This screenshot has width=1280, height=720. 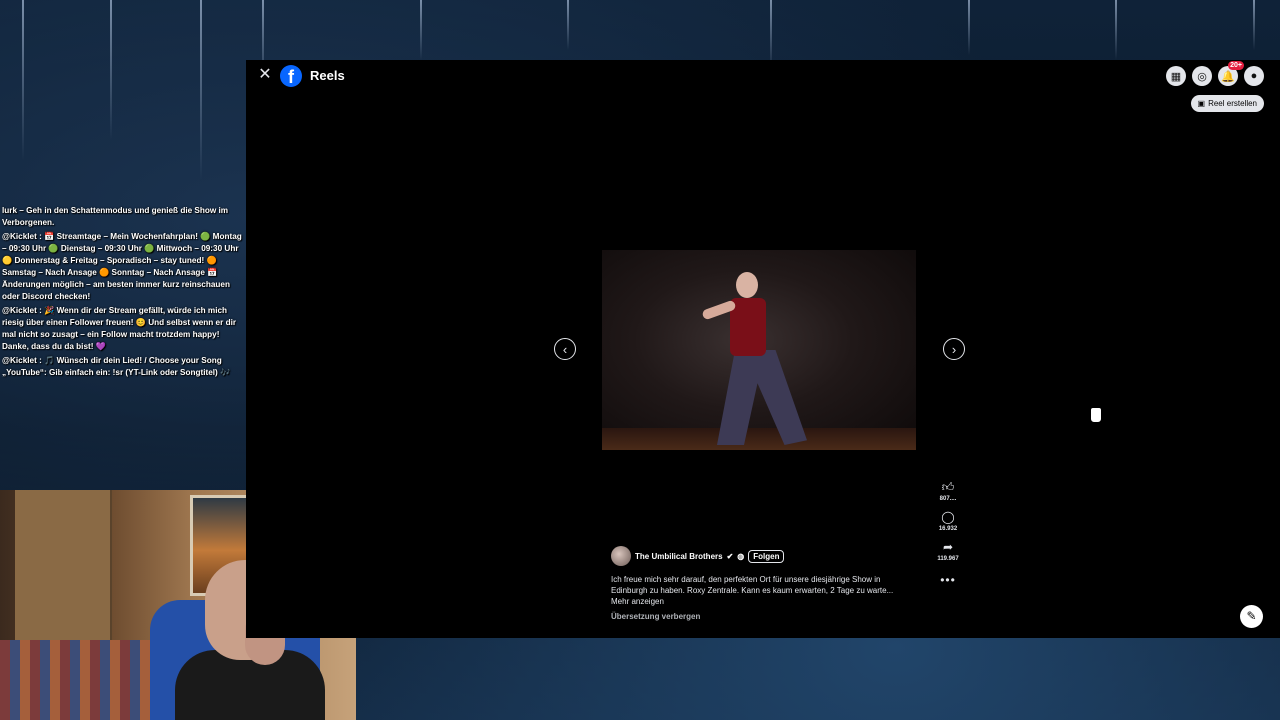 What do you see at coordinates (265, 75) in the screenshot?
I see `close-icon: ✕` at bounding box center [265, 75].